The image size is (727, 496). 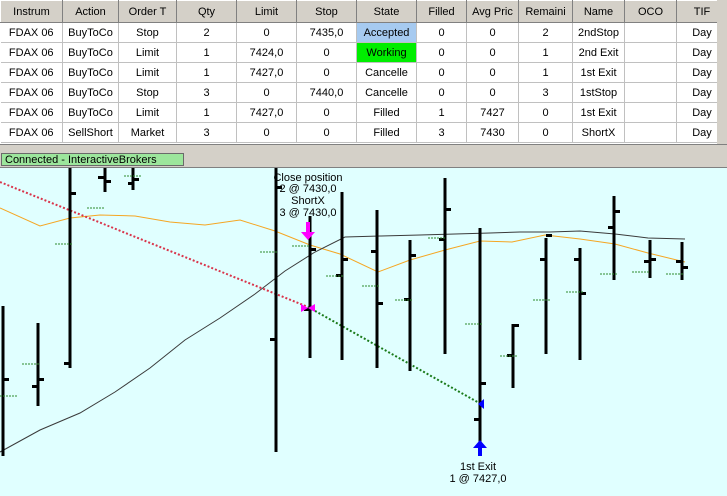 What do you see at coordinates (441, 11) in the screenshot?
I see `column-header-7: Filled` at bounding box center [441, 11].